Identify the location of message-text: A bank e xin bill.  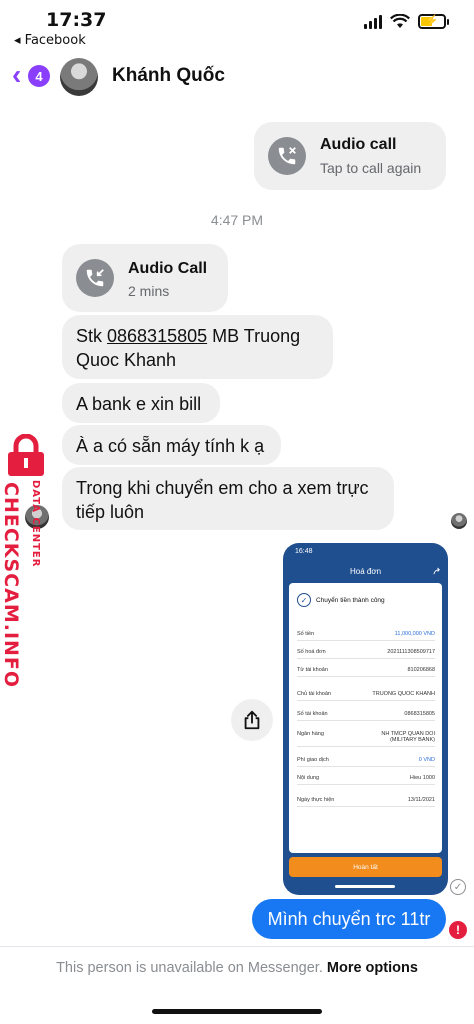
(139, 404).